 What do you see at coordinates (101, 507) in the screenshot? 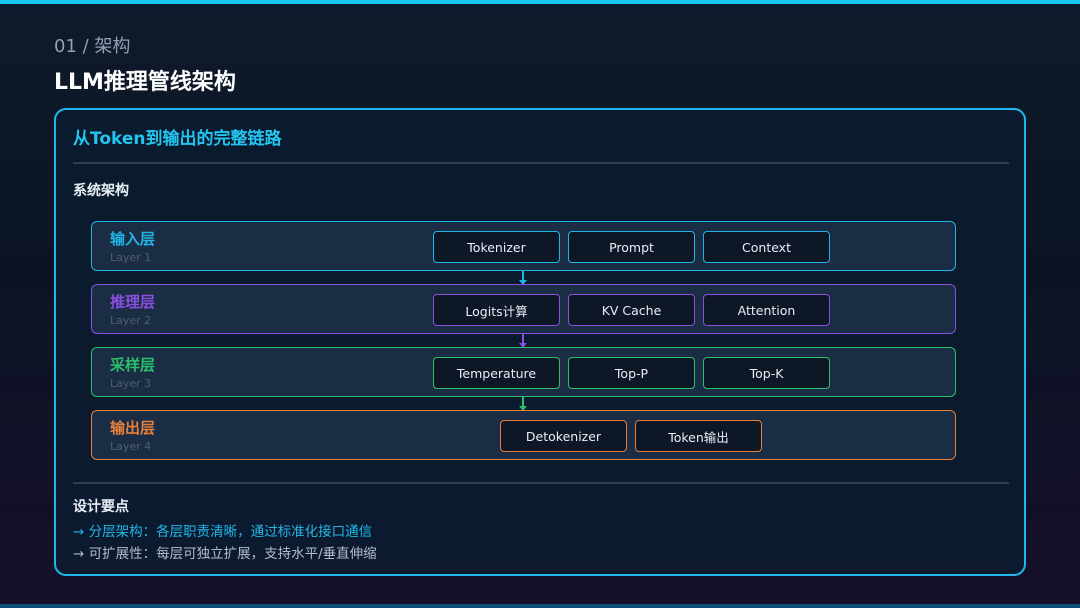
I see `design-notes-heading: 设计要点` at bounding box center [101, 507].